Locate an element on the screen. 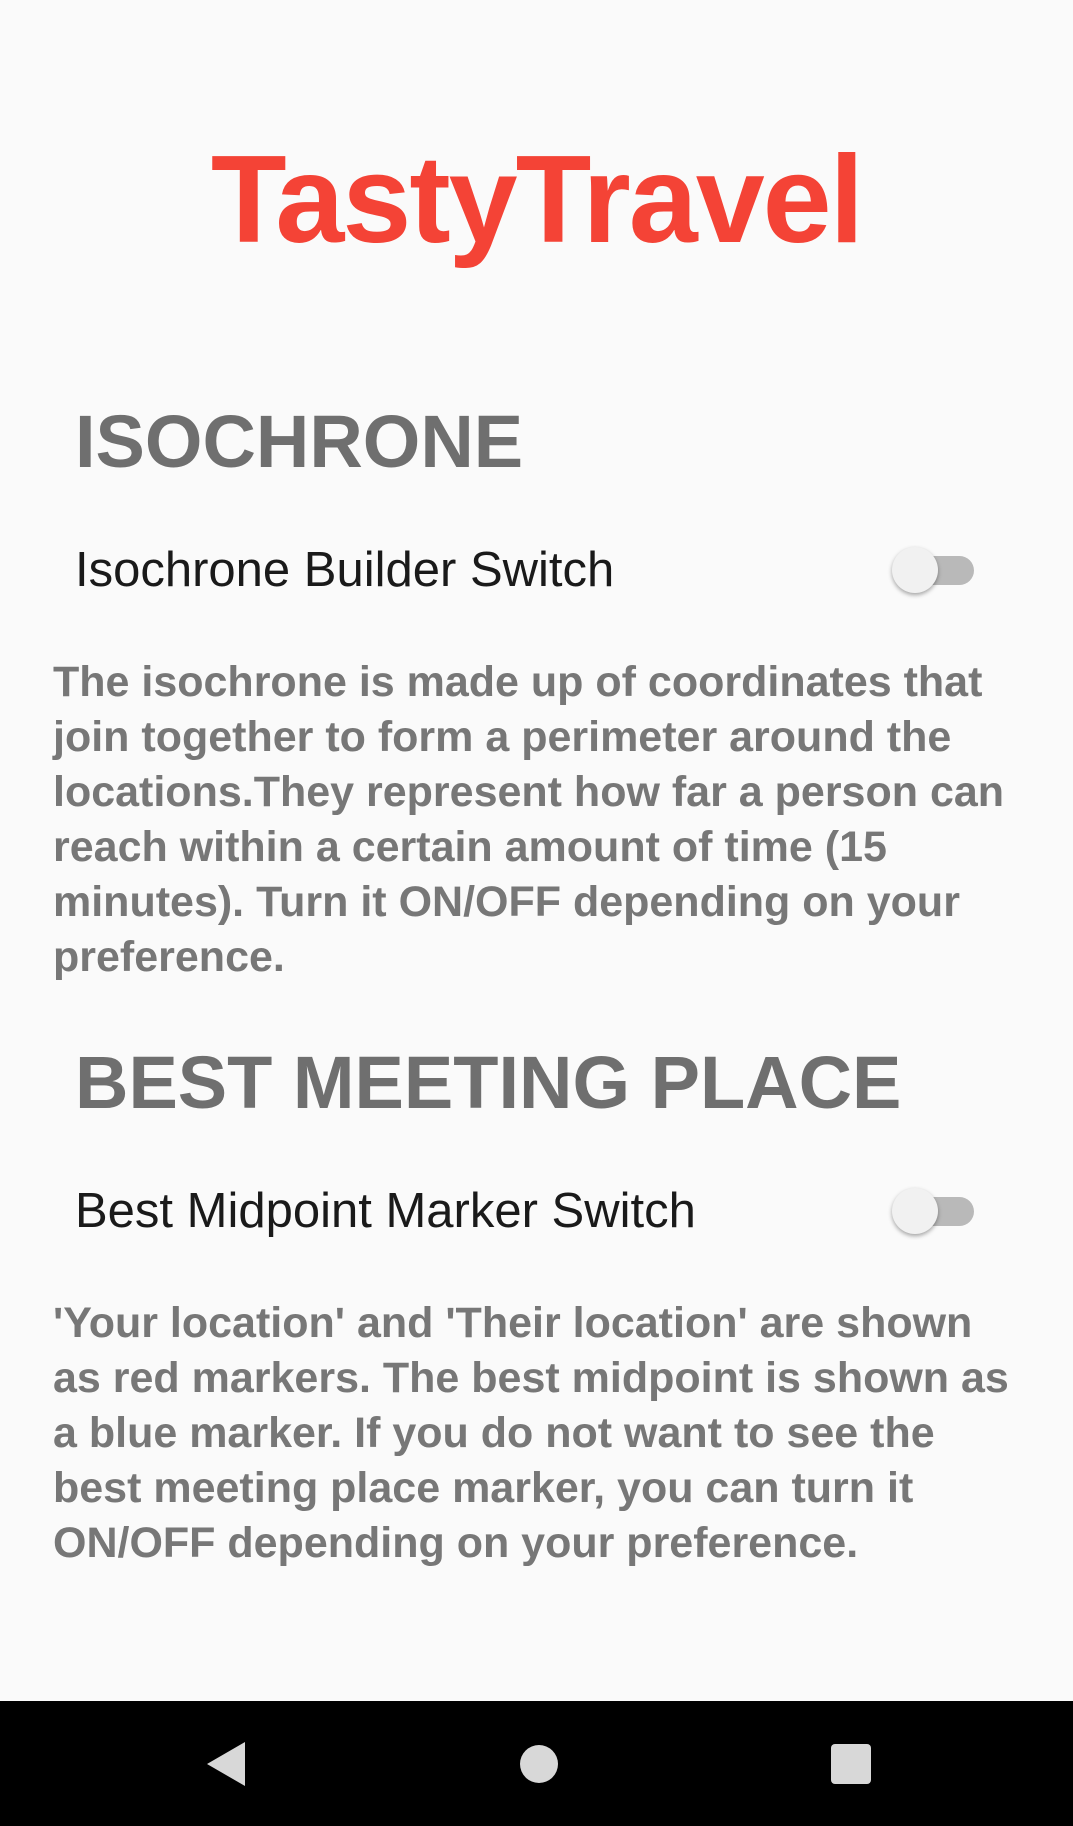 This screenshot has height=1826, width=1073. back-icon is located at coordinates (226, 1763).